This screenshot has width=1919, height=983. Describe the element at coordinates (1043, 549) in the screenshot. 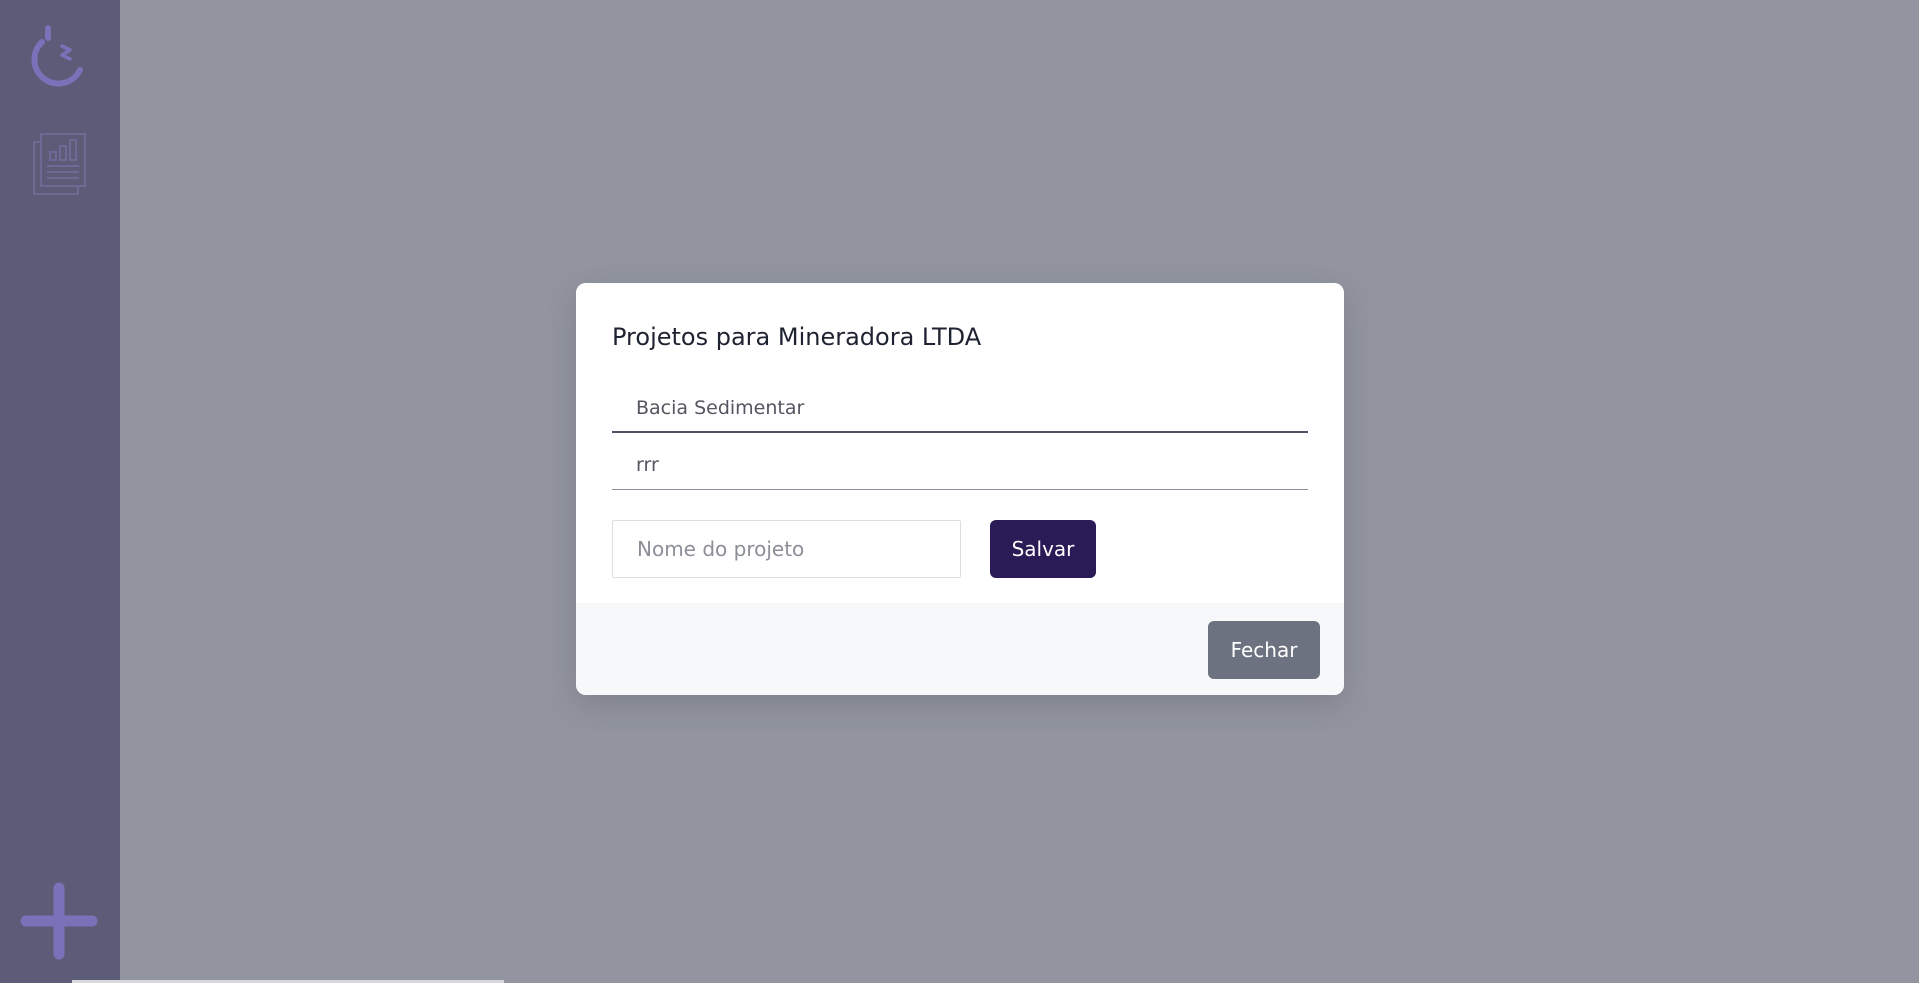

I see `save-button: Salvar` at that location.